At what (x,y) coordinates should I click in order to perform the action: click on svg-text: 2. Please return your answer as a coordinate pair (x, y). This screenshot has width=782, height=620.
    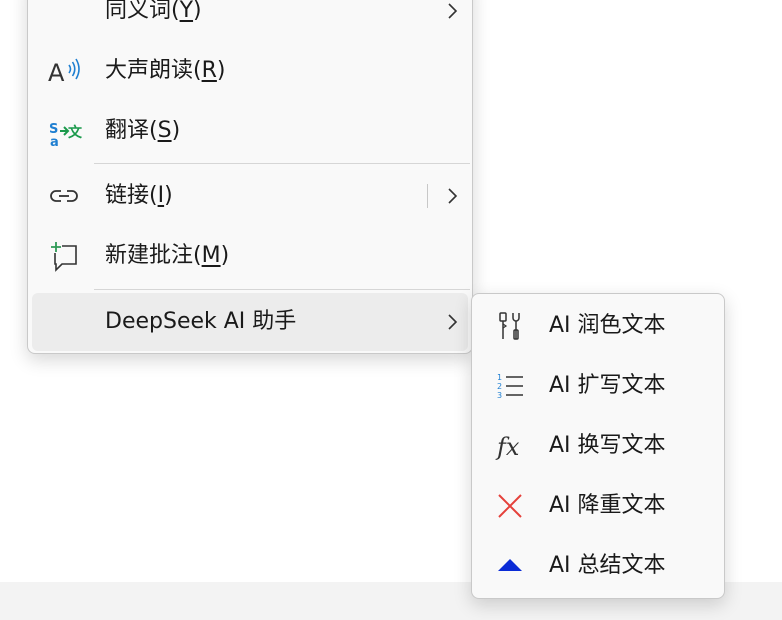
    Looking at the image, I should click on (499, 386).